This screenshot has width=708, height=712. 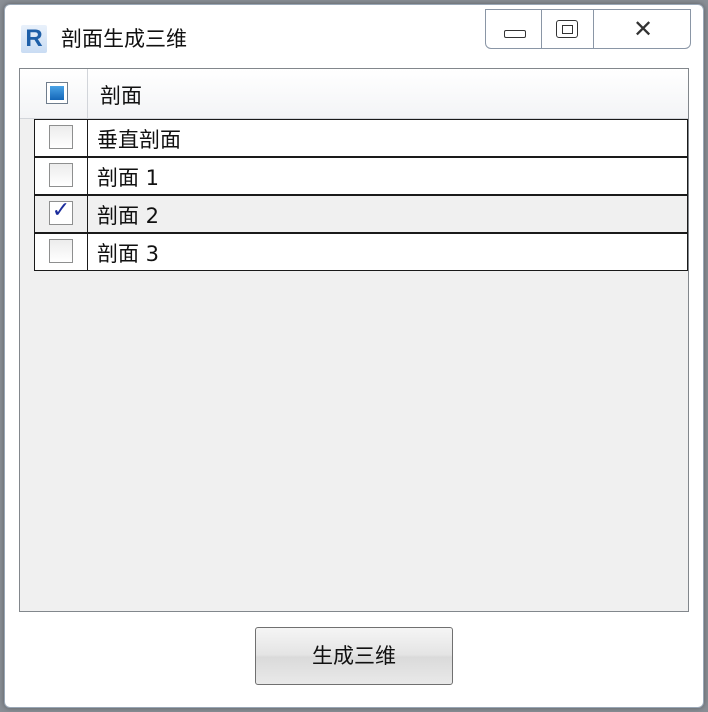 I want to click on maximize-button, so click(x=568, y=29).